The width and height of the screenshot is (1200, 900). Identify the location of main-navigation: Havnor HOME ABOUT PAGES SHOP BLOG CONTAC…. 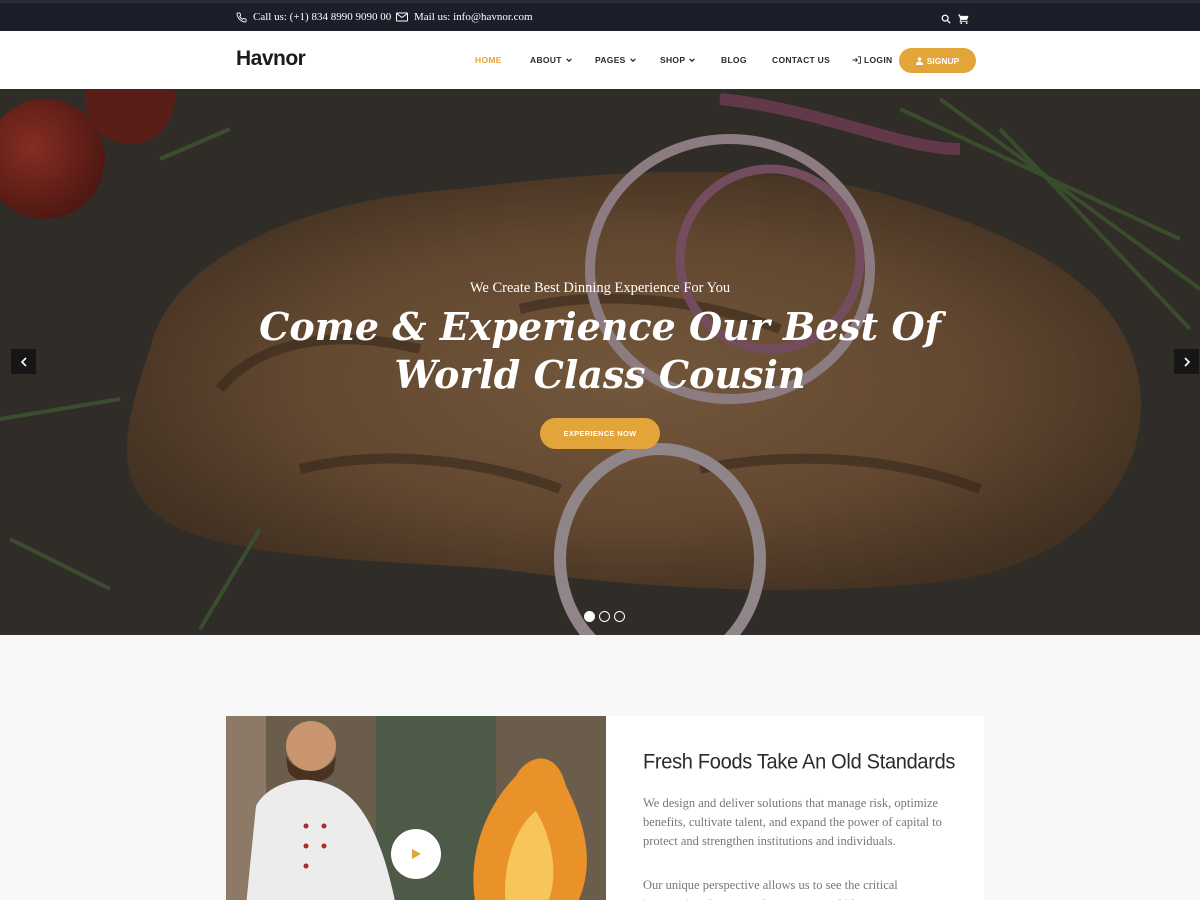
(600, 60).